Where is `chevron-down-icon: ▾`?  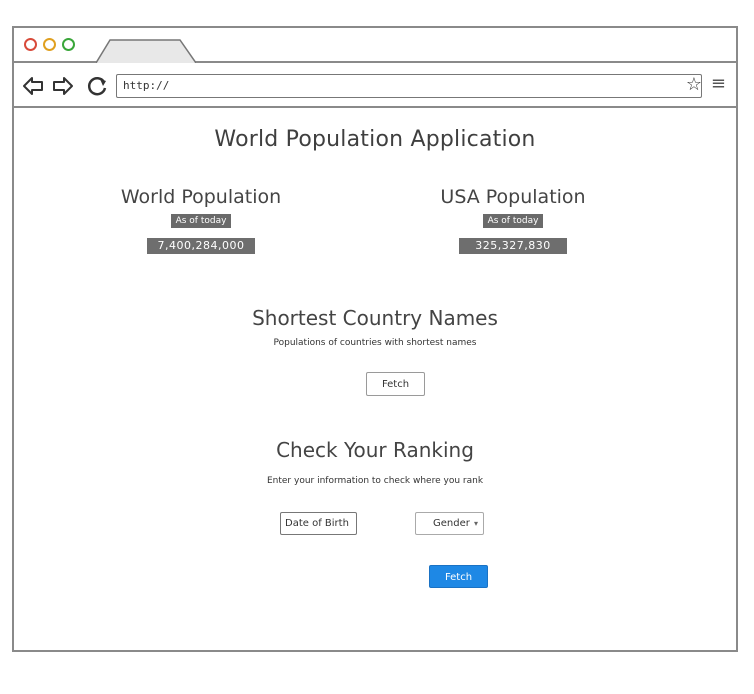 chevron-down-icon: ▾ is located at coordinates (475, 523).